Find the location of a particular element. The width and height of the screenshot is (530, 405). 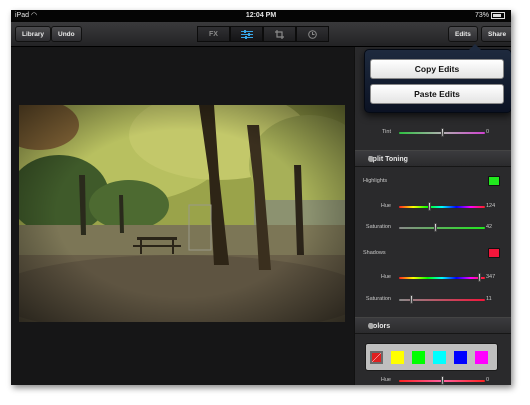

toolbar: Library Undo FX Edits Share is located at coordinates (261, 34).